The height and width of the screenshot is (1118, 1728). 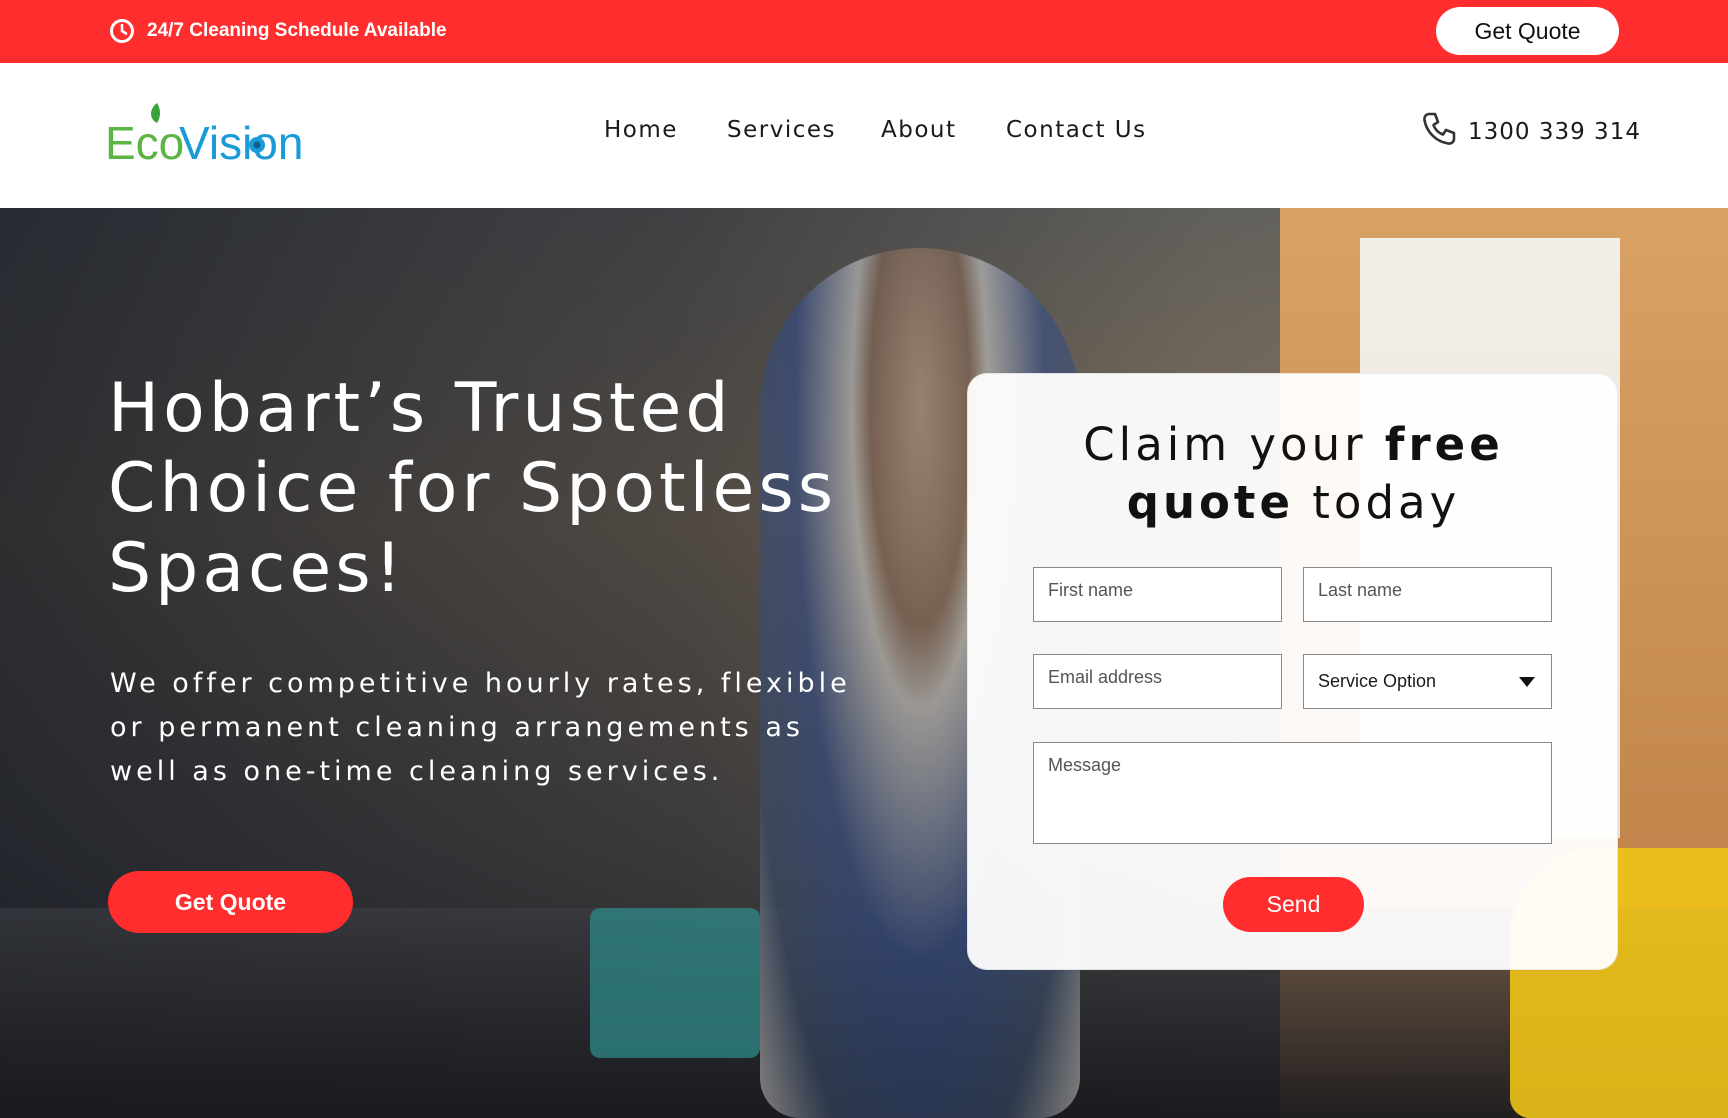 I want to click on phone-number: 1300 339 314, so click(x=1554, y=132).